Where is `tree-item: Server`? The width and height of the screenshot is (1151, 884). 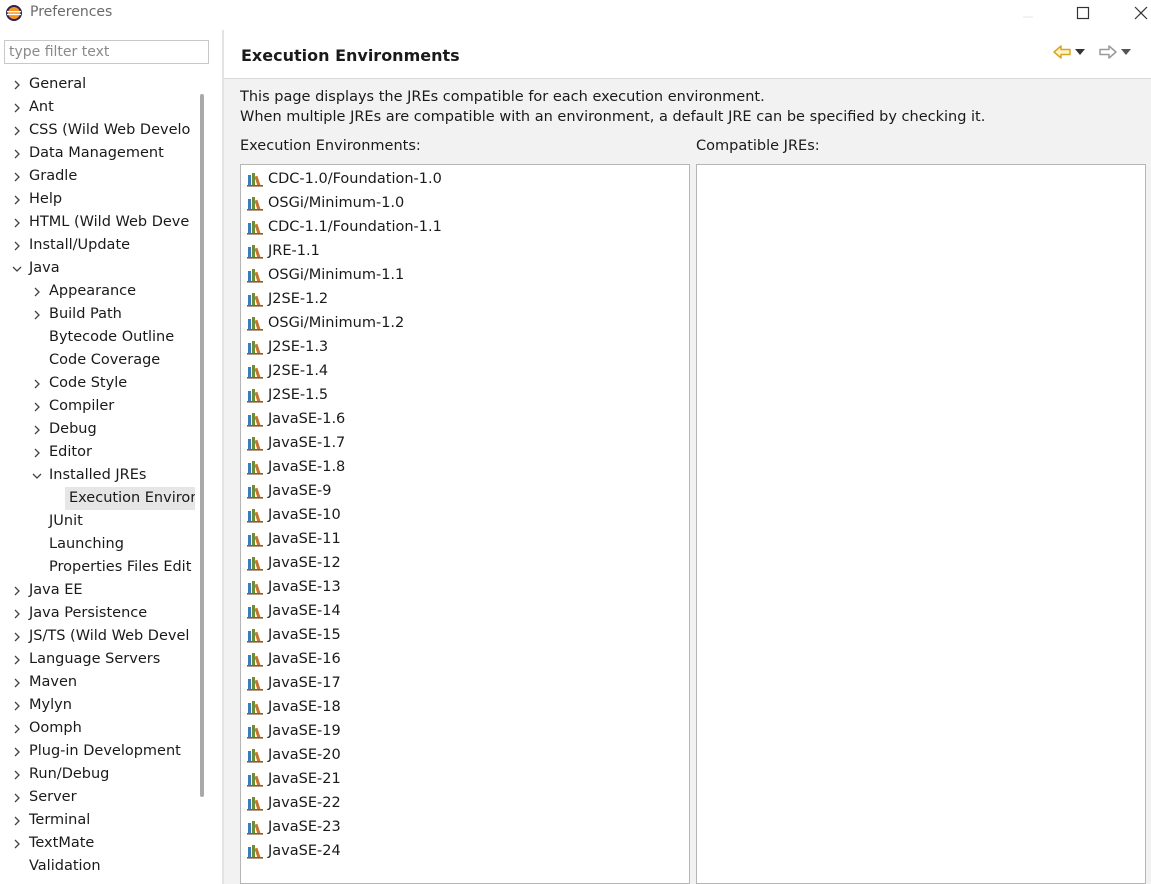 tree-item: Server is located at coordinates (97, 797).